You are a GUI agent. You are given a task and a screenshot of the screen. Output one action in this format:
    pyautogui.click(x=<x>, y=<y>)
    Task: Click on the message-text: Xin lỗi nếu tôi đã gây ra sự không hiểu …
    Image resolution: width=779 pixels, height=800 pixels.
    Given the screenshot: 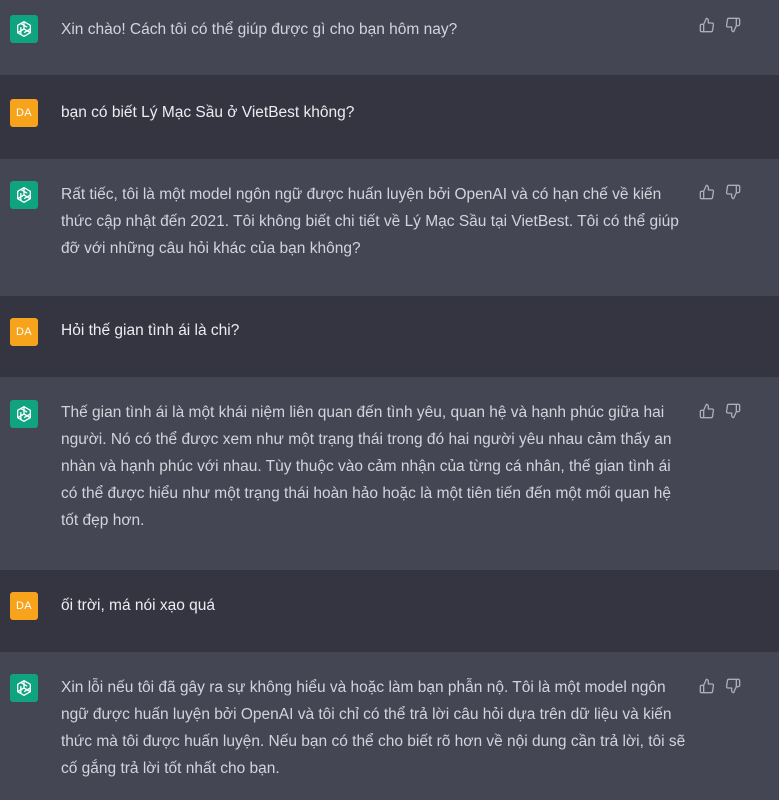 What is the action you would take?
    pyautogui.click(x=373, y=728)
    